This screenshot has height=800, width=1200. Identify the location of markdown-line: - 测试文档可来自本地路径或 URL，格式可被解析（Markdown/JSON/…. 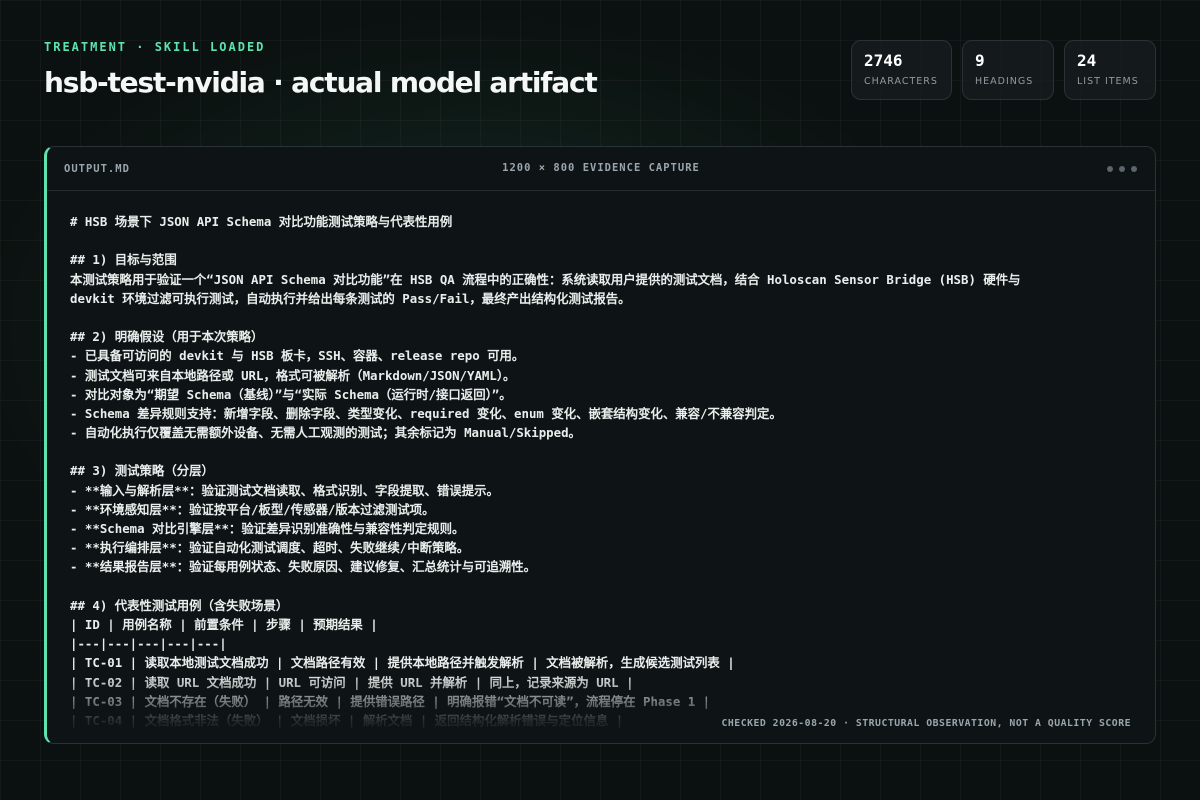
(293, 375).